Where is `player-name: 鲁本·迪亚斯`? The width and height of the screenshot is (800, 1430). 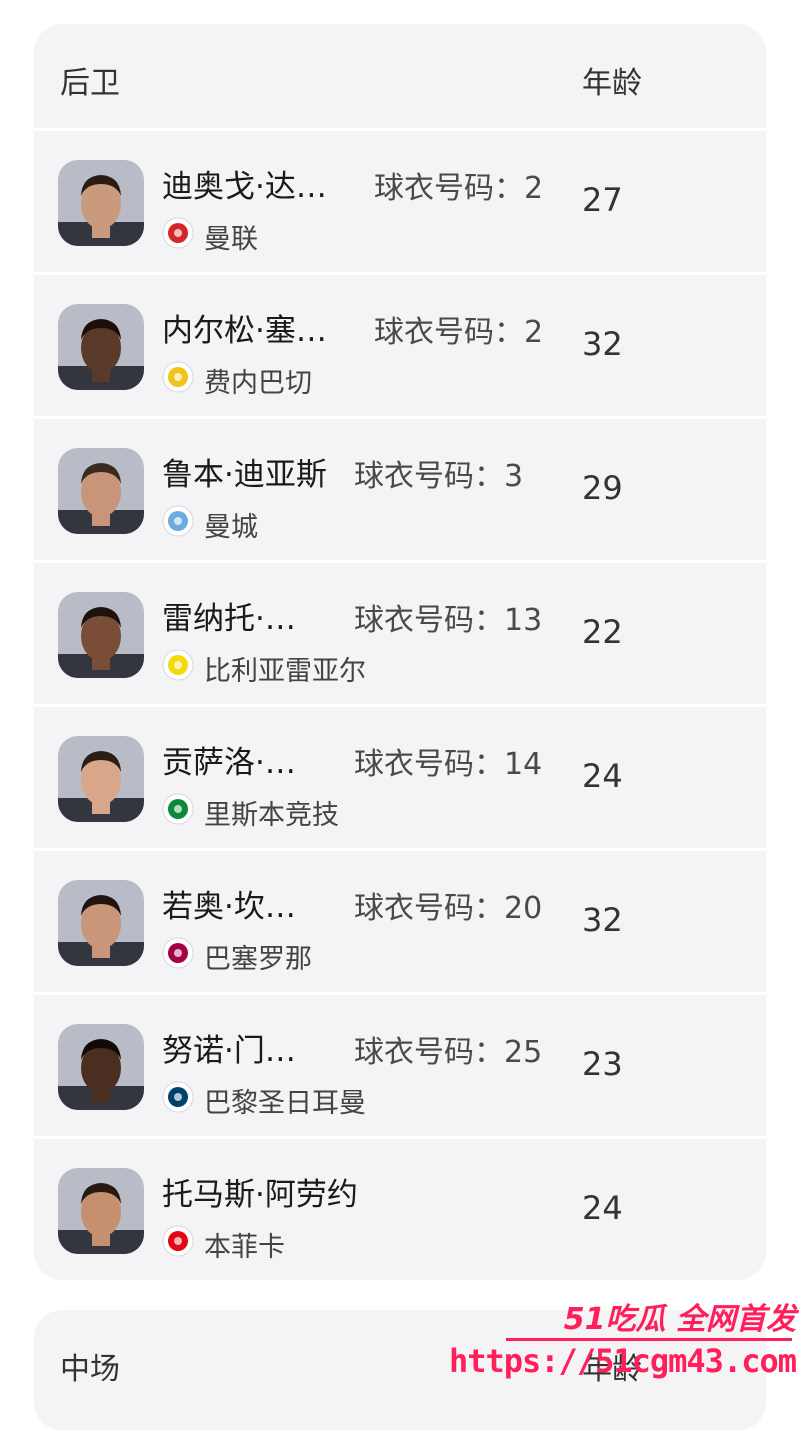
player-name: 鲁本·迪亚斯 is located at coordinates (244, 475).